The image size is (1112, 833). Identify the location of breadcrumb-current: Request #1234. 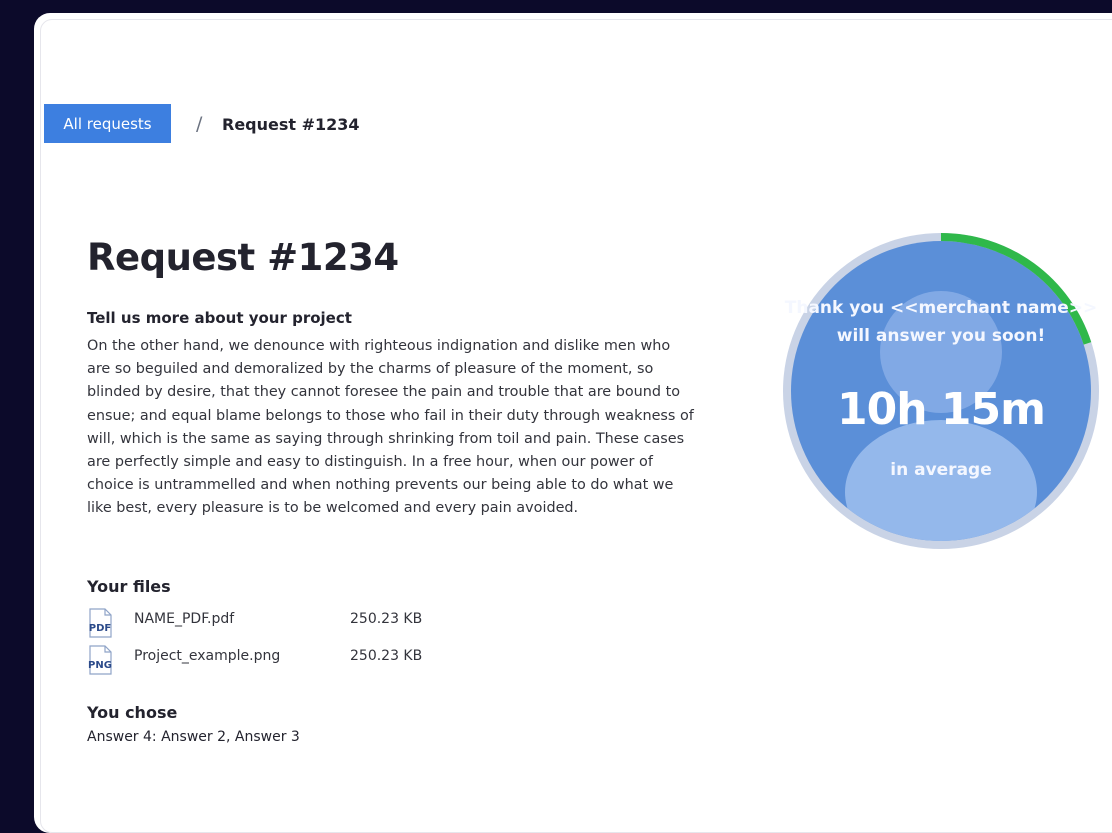
(291, 124).